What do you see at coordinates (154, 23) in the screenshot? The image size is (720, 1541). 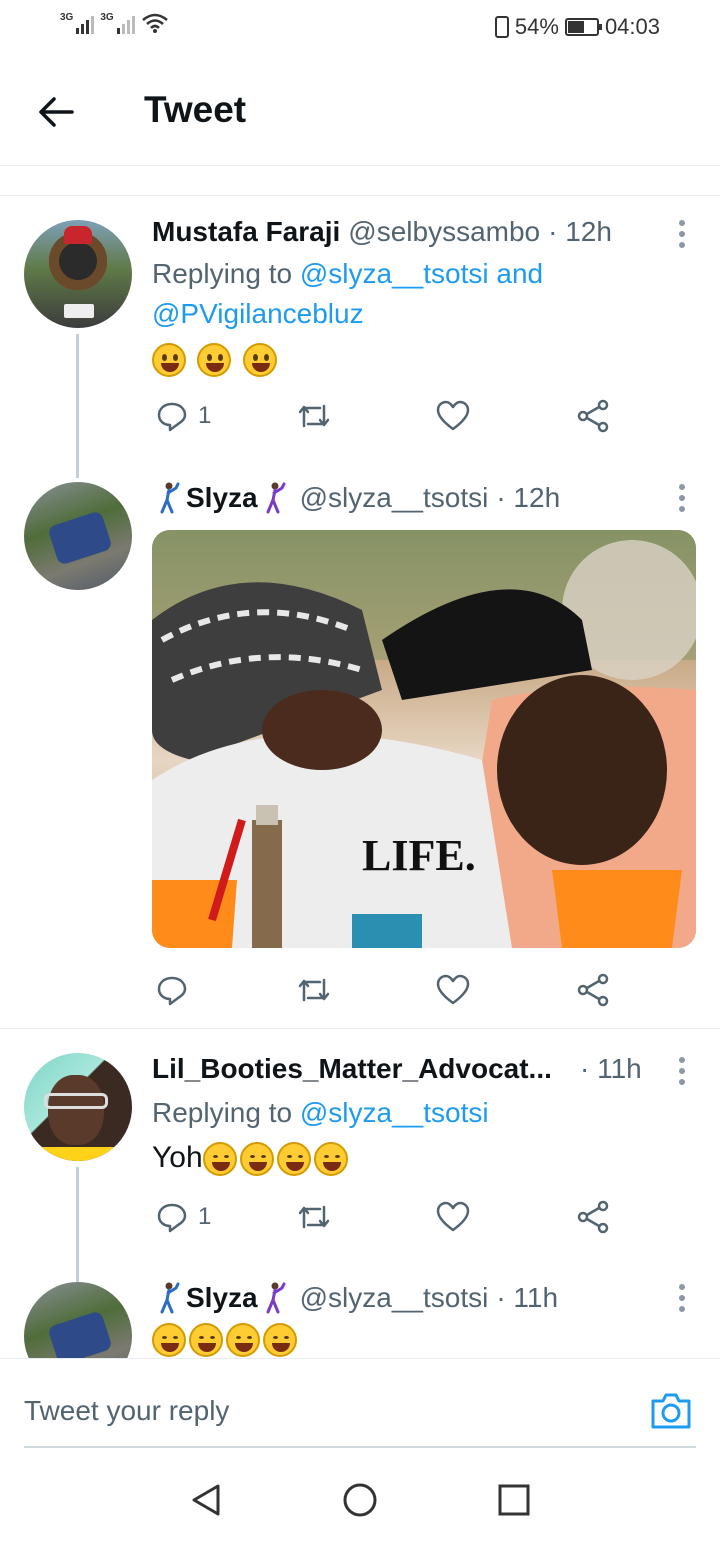 I see `wifi-icon` at bounding box center [154, 23].